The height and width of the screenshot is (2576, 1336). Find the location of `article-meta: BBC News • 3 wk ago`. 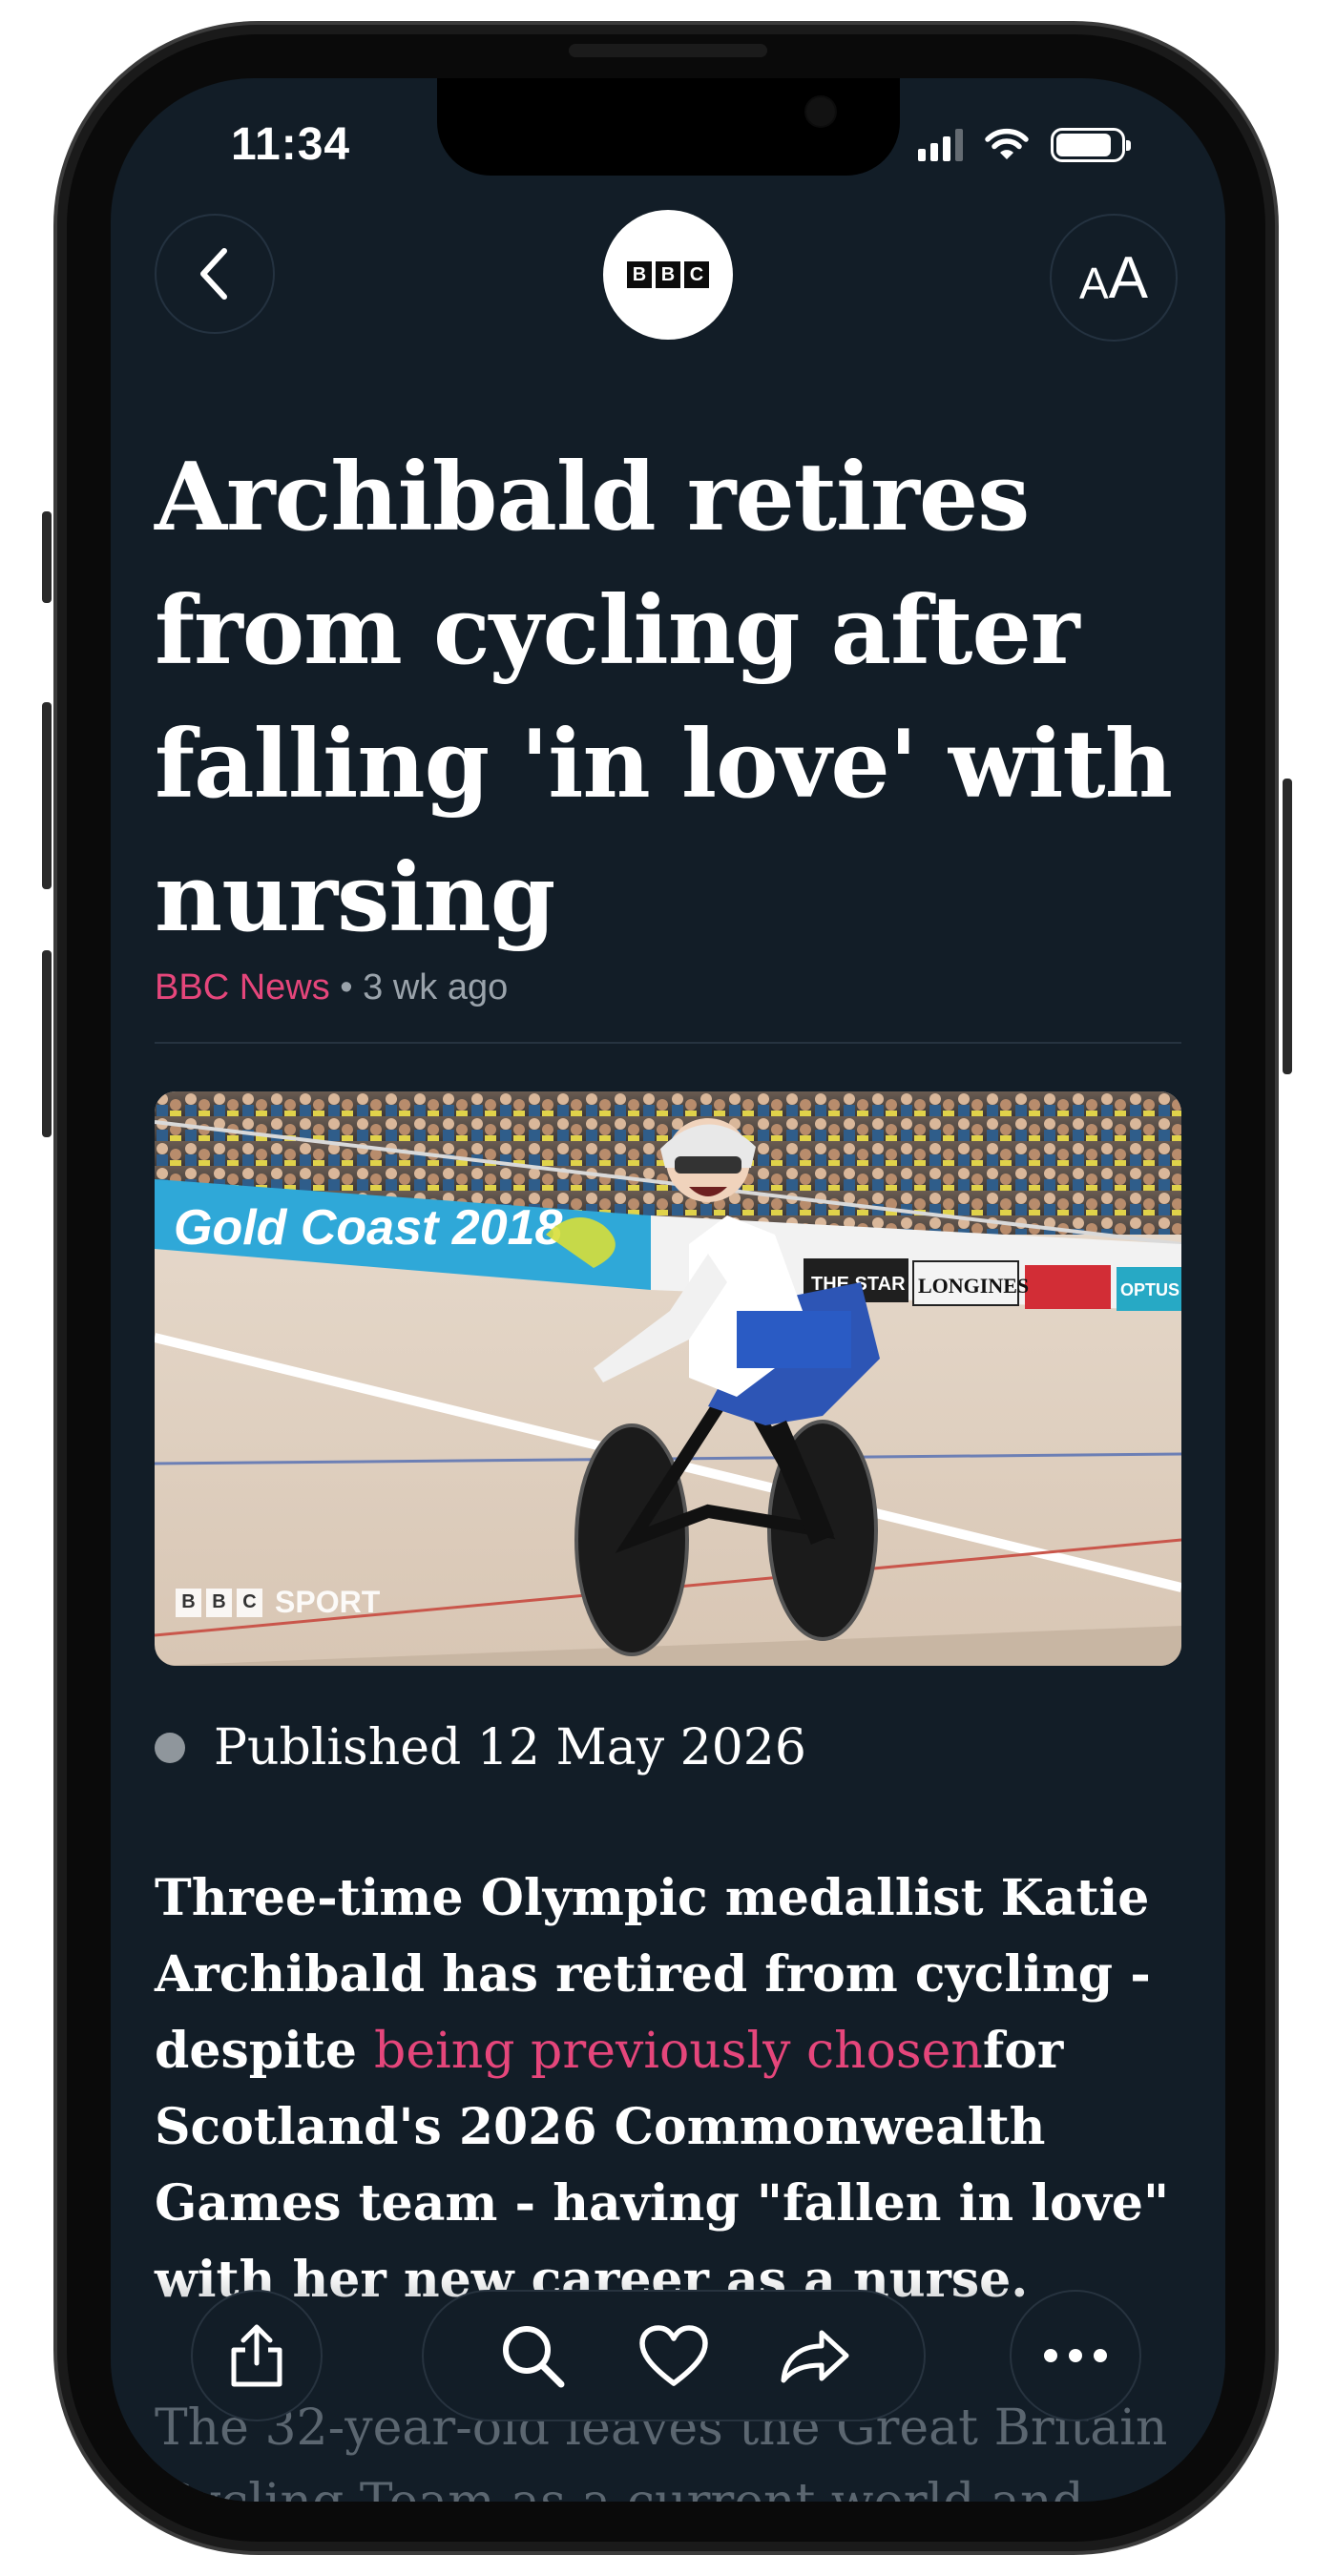

article-meta: BBC News • 3 wk ago is located at coordinates (331, 987).